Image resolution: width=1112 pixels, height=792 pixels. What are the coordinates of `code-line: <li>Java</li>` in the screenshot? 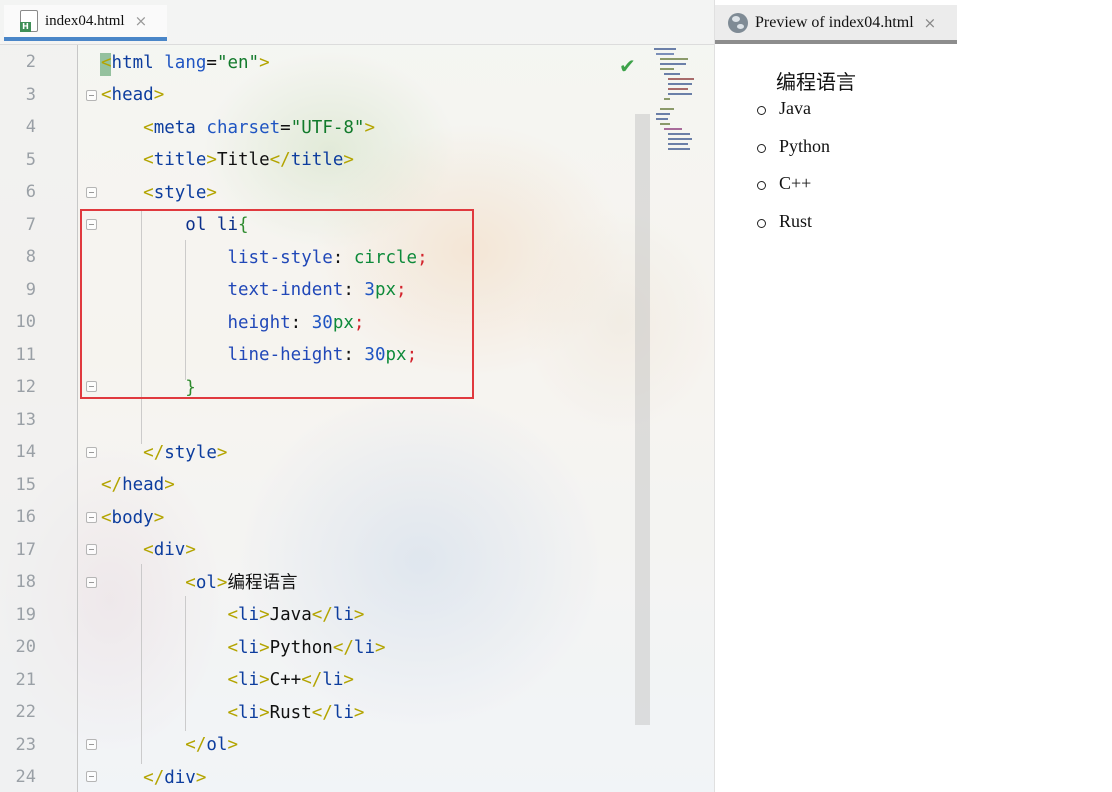 It's located at (296, 615).